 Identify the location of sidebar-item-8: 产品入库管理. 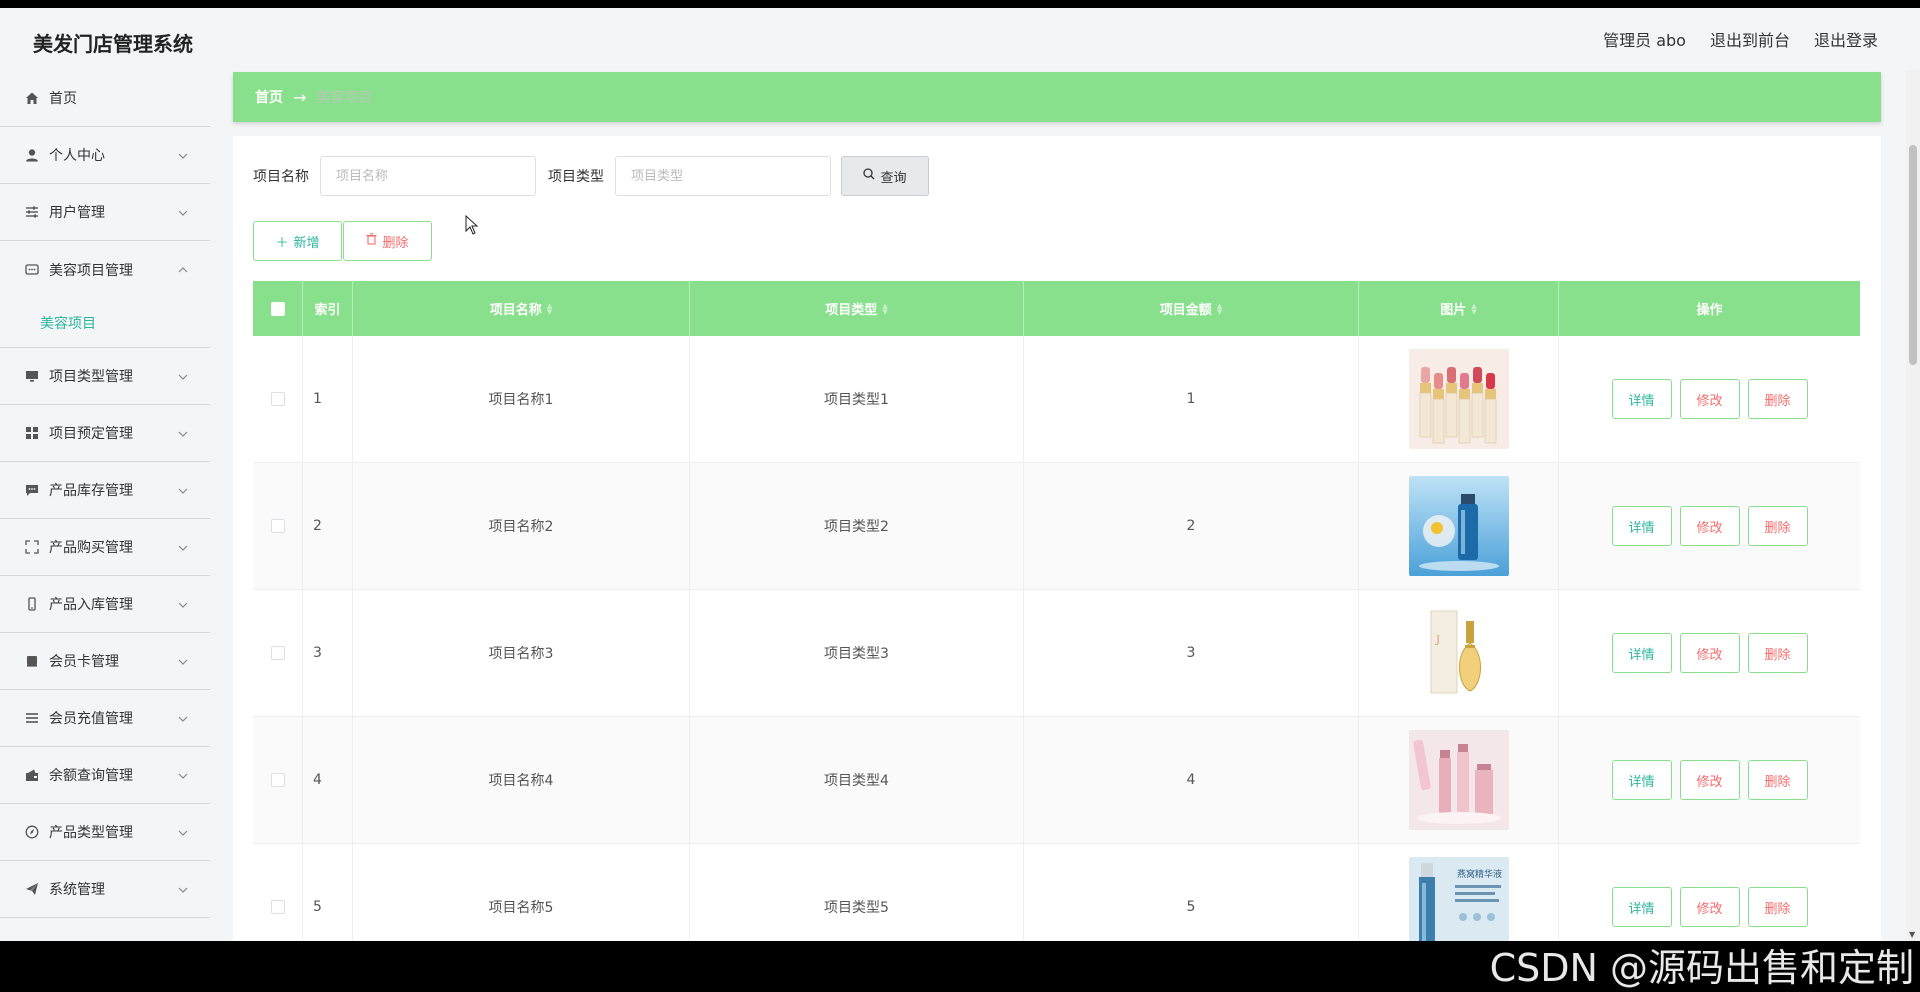
(105, 604).